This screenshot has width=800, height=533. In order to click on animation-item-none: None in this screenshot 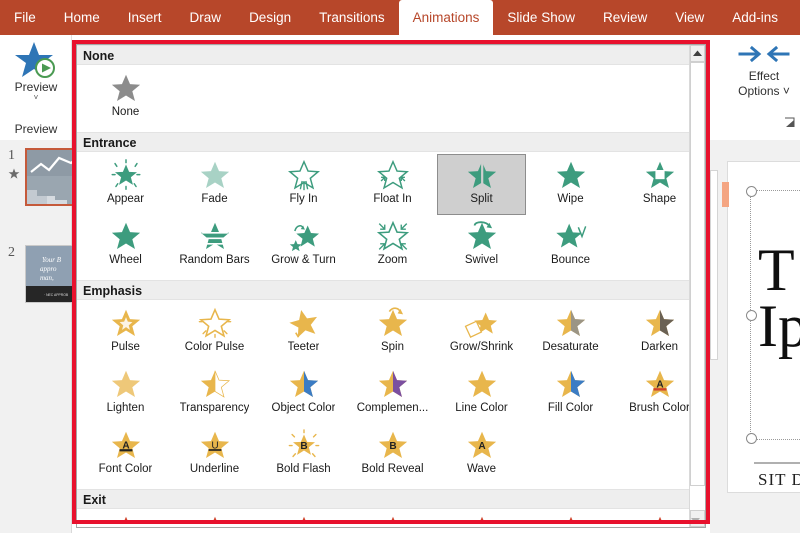, I will do `click(125, 97)`.